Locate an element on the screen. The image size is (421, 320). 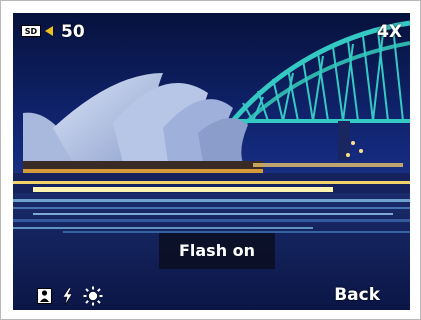
sd-card-icon: SD is located at coordinates (31, 31).